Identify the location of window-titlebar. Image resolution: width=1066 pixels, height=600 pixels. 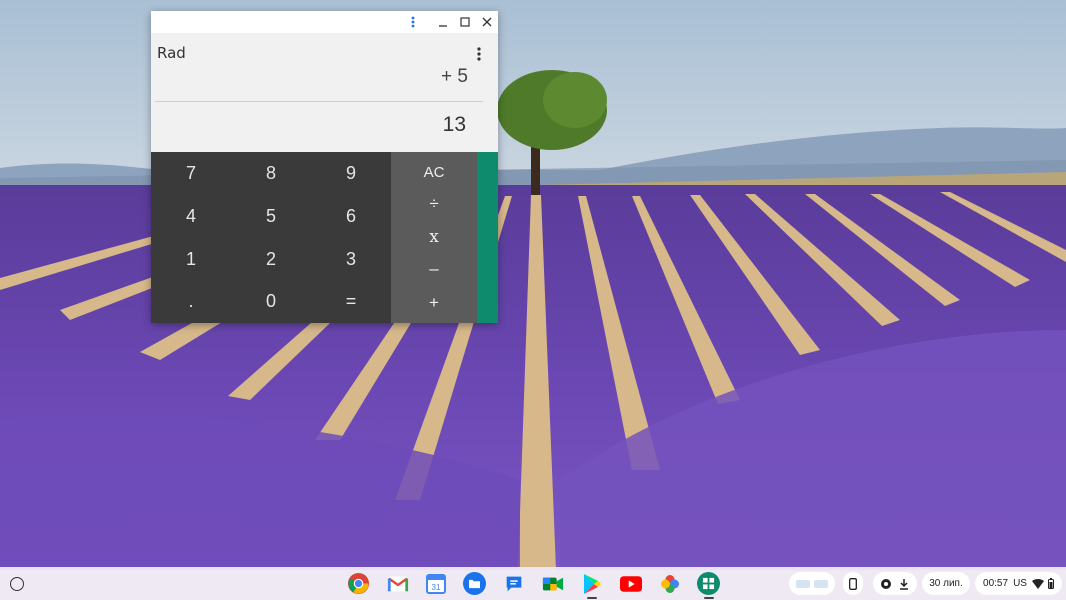
(324, 22).